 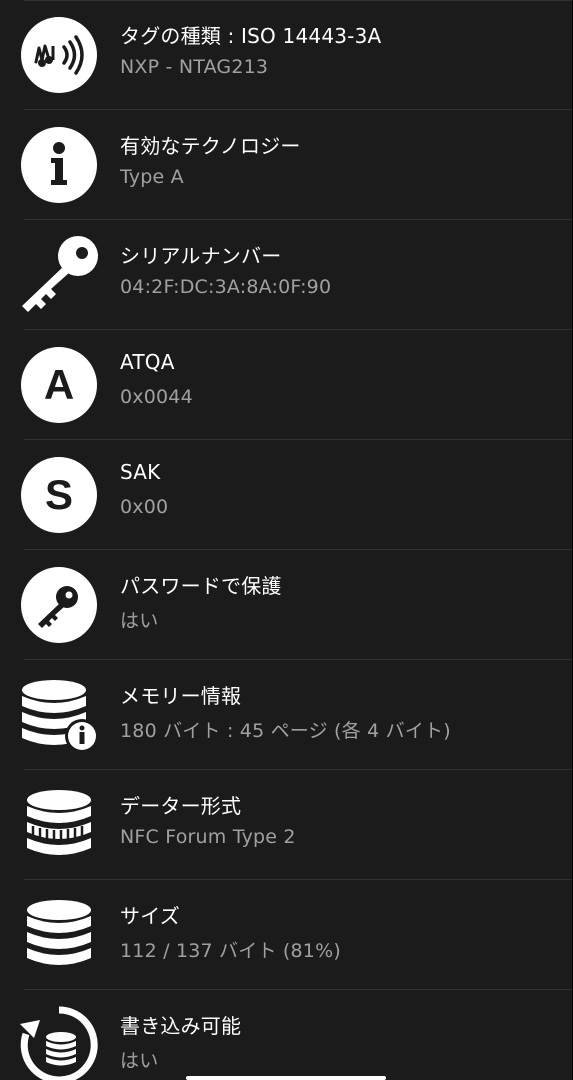 I want to click on row-title: ATQA, so click(x=147, y=362).